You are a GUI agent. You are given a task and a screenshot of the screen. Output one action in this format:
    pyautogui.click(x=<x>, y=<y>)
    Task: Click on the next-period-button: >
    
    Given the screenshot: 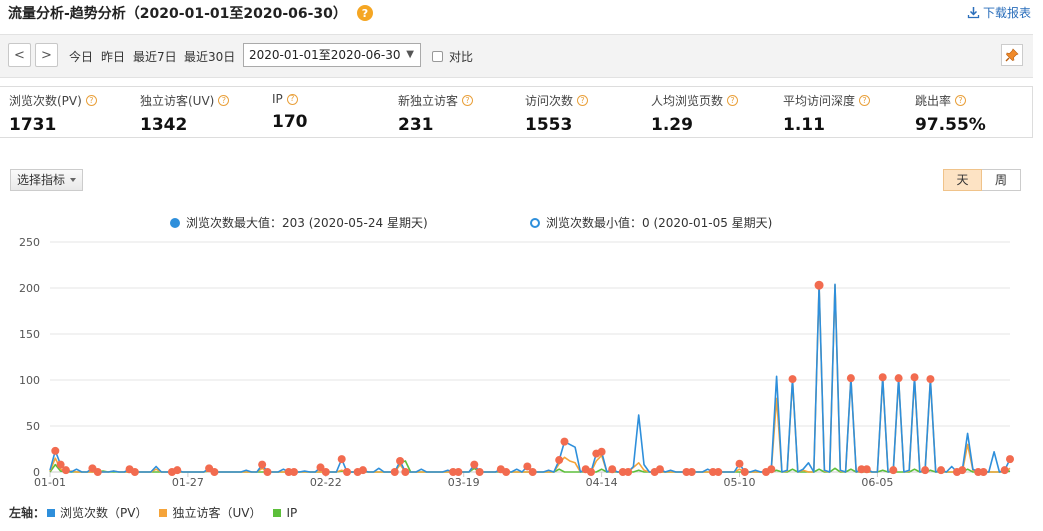 What is the action you would take?
    pyautogui.click(x=46, y=55)
    